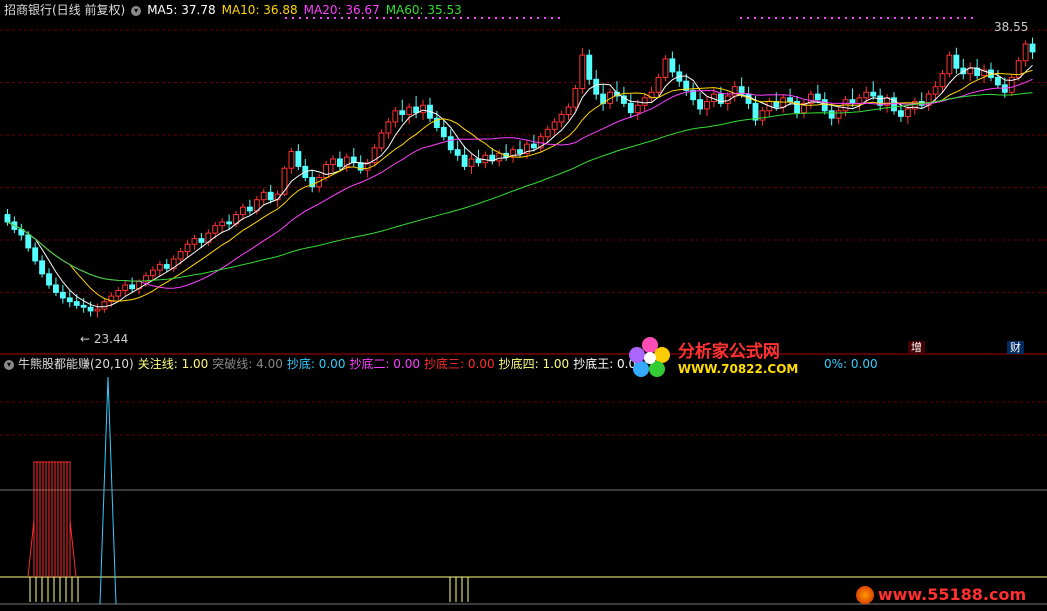 The image size is (1047, 611). Describe the element at coordinates (459, 364) in the screenshot. I see `ind-value-5: 抄底三: 0.00` at that location.